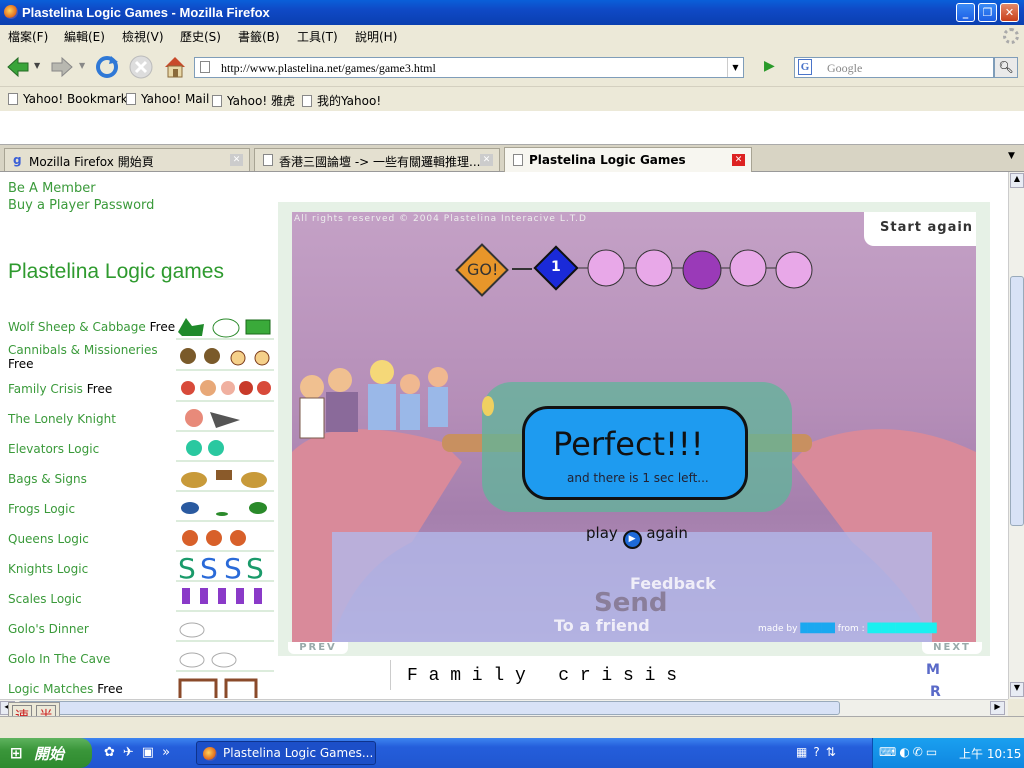  I want to click on game-link: Scales Logic, so click(45, 599).